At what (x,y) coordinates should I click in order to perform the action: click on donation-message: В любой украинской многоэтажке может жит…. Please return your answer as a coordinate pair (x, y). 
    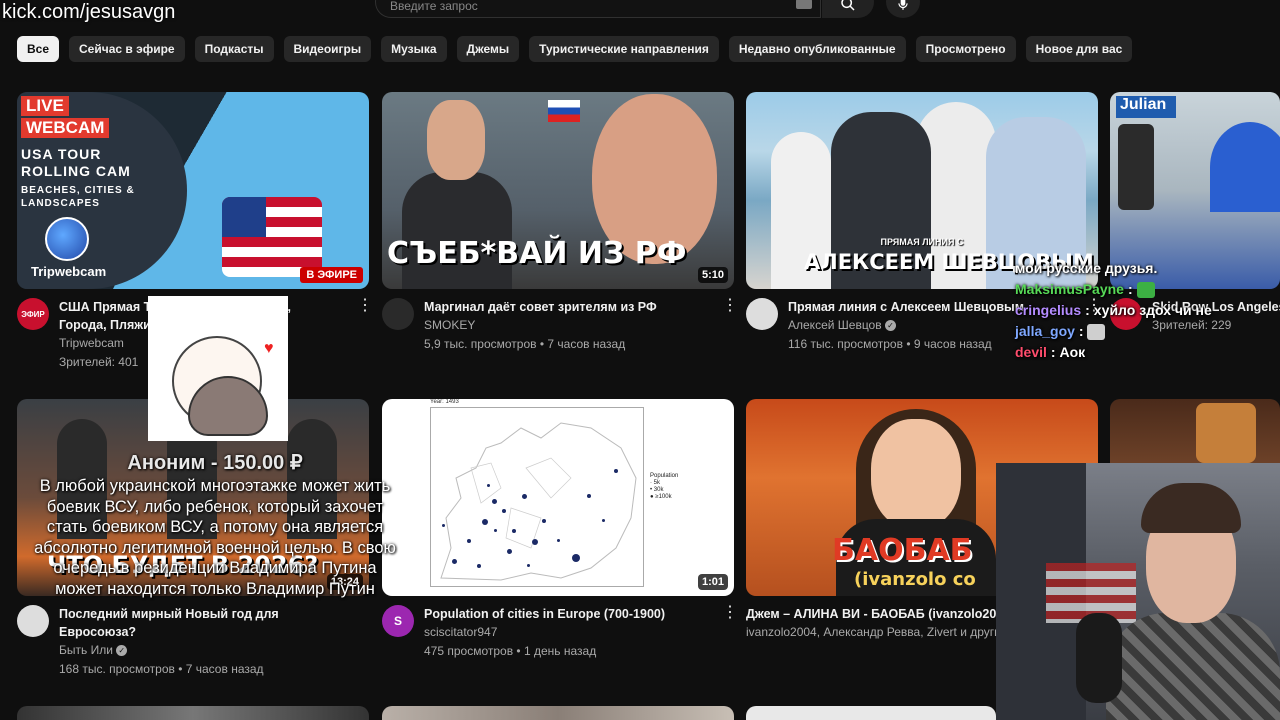
    Looking at the image, I should click on (215, 537).